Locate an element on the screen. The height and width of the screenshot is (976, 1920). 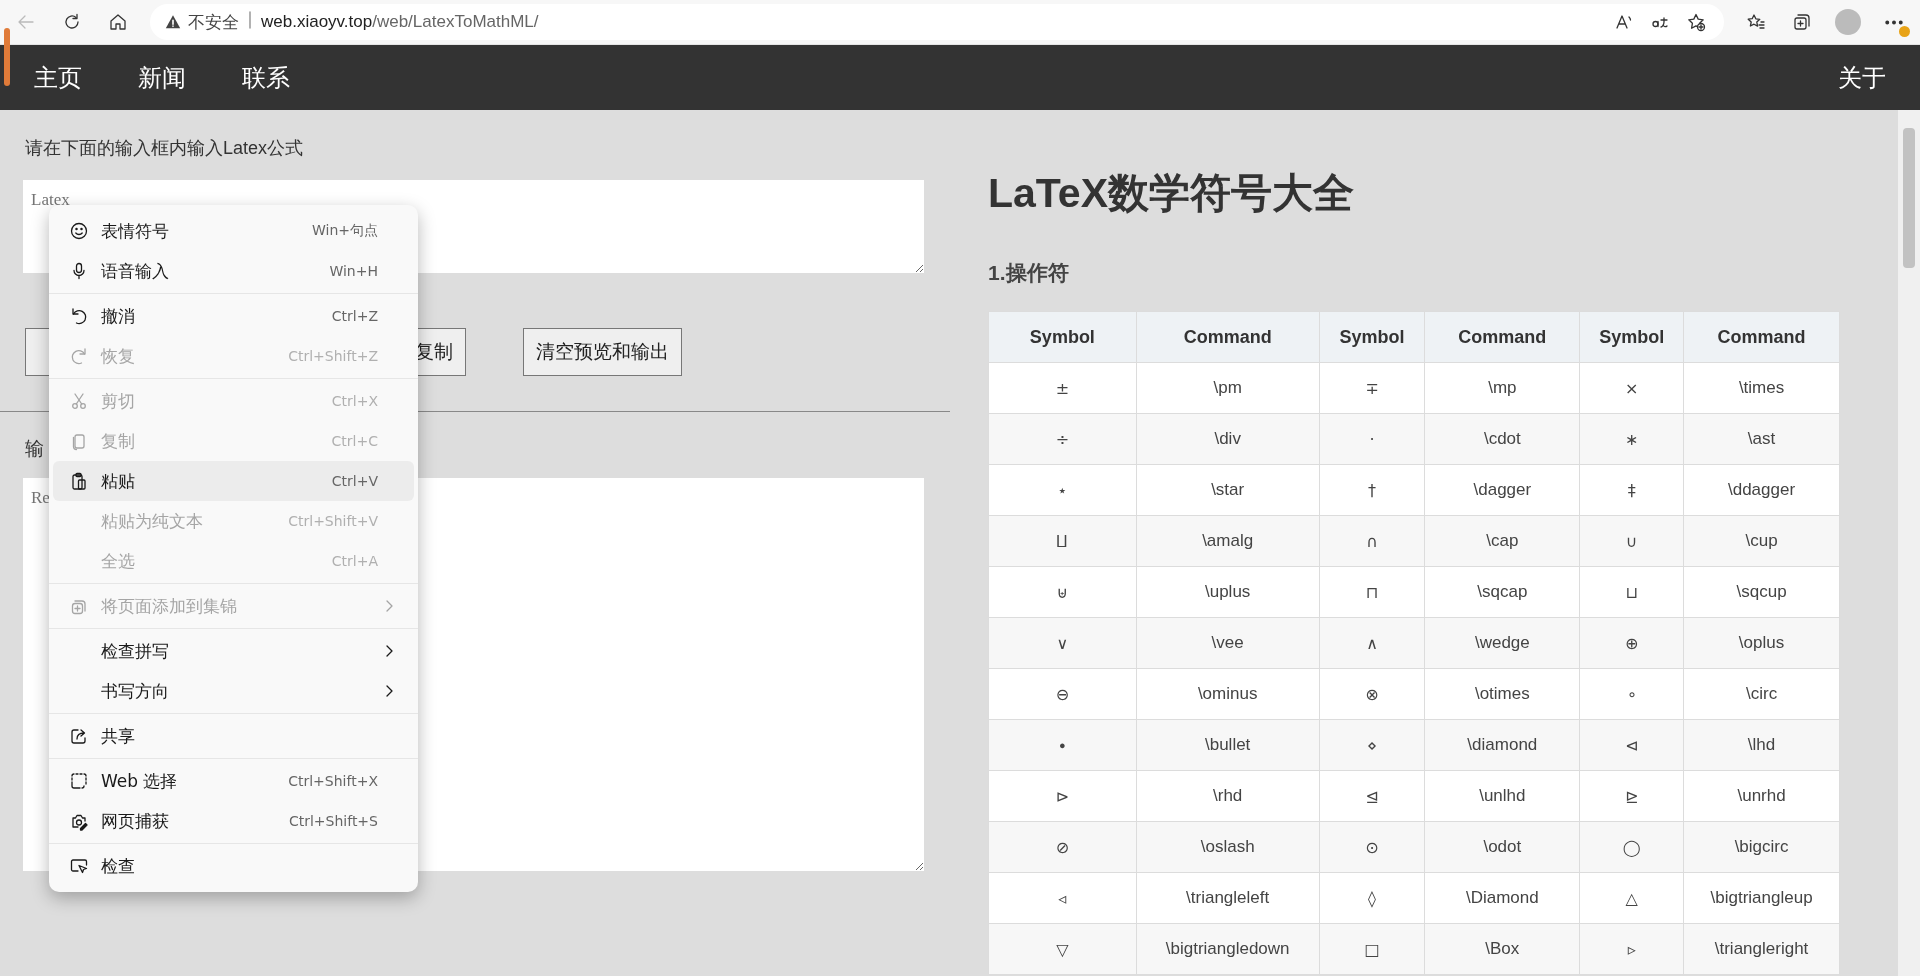
command-cell: \ast is located at coordinates (1761, 439).